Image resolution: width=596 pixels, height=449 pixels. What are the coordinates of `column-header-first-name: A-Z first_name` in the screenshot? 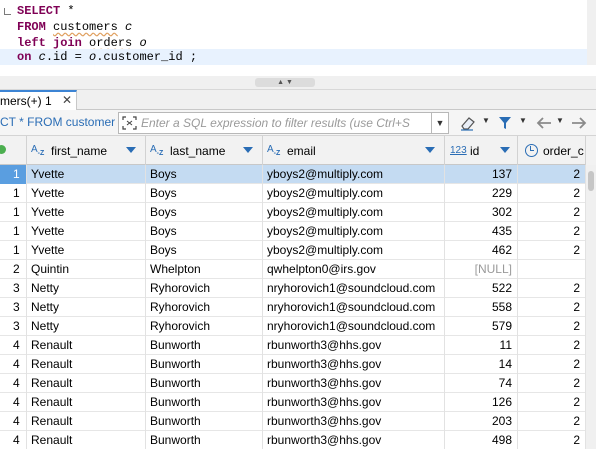 It's located at (86, 150).